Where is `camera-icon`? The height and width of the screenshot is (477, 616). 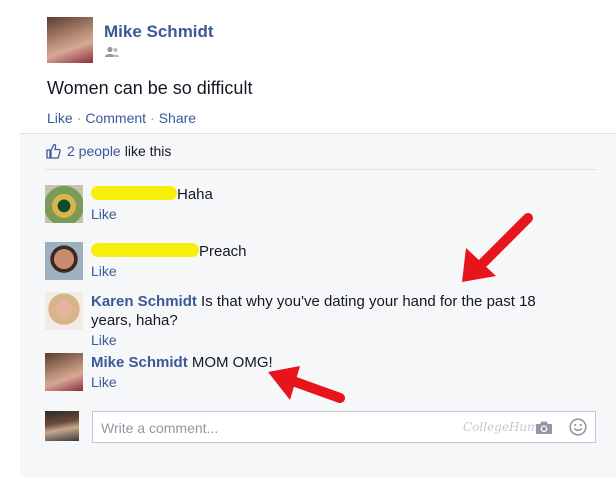
camera-icon is located at coordinates (544, 427).